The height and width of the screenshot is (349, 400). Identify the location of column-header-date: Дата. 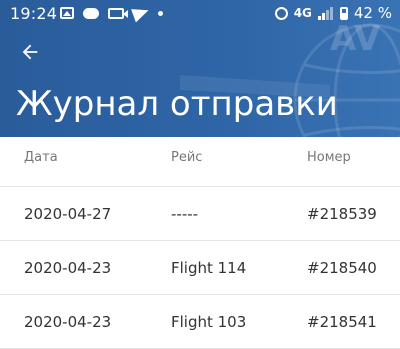
(41, 157).